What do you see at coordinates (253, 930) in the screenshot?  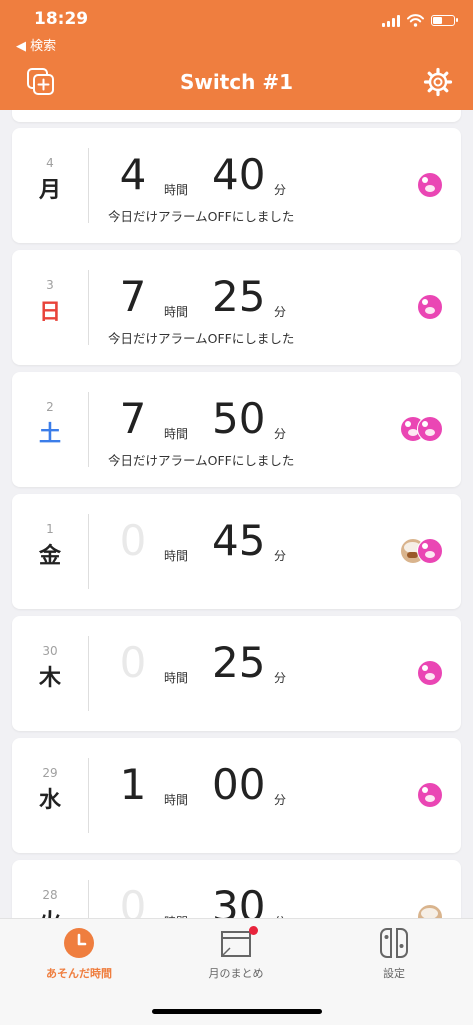 I see `notification-badge` at bounding box center [253, 930].